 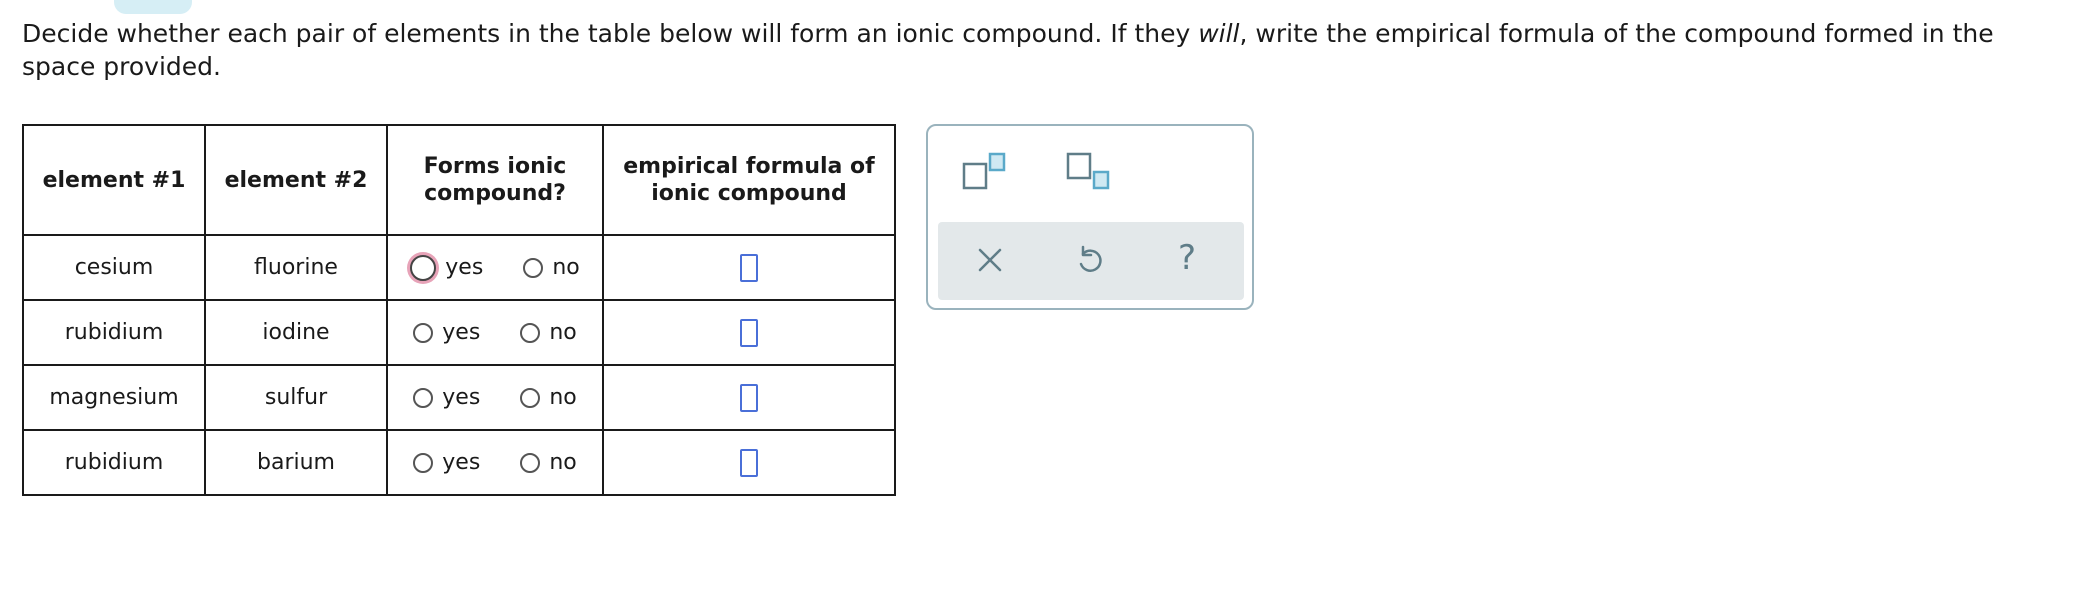 I want to click on answer-tools-panel: ?, so click(x=1090, y=217).